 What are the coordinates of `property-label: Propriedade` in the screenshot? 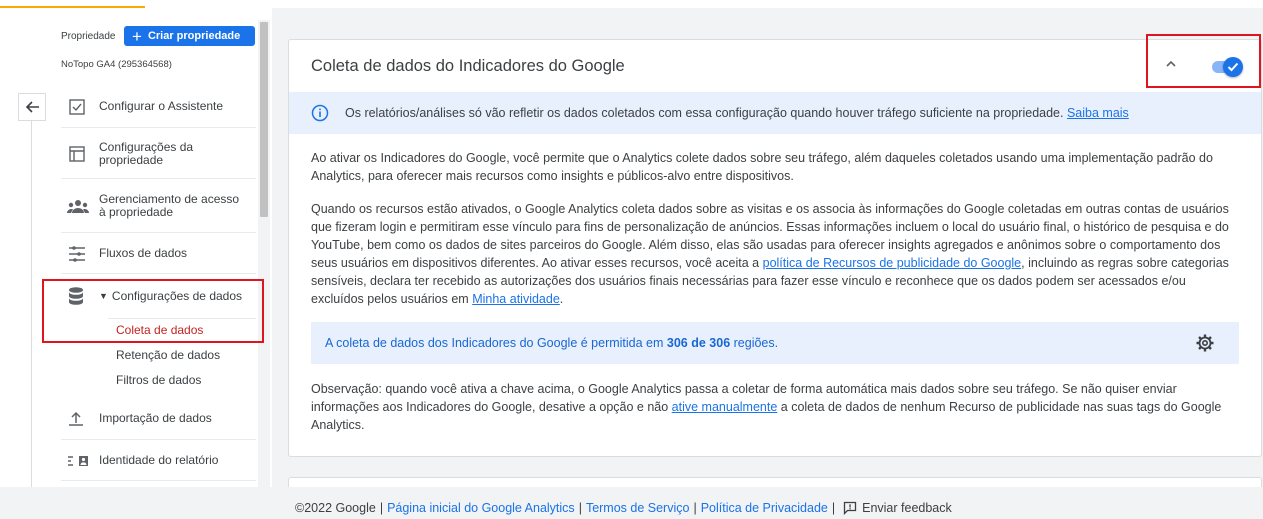 It's located at (88, 36).